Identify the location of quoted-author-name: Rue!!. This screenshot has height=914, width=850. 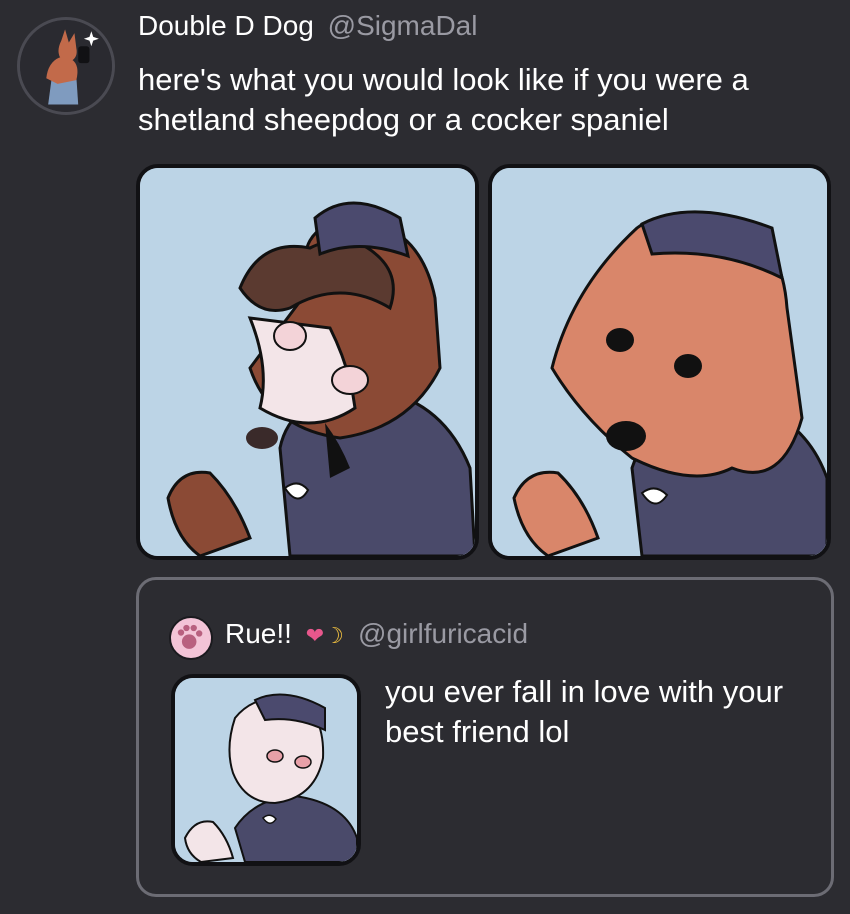
(258, 633).